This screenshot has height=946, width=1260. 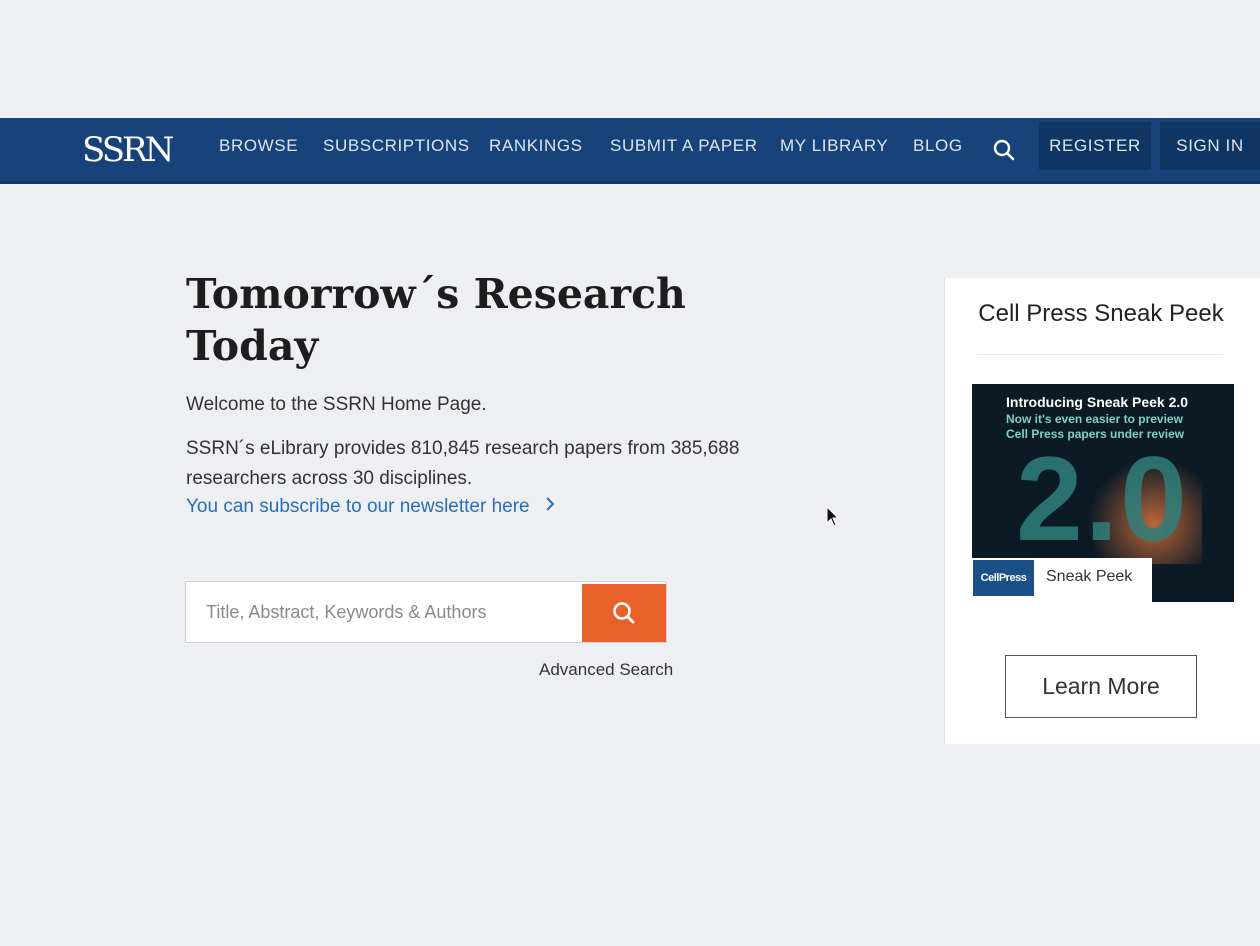 What do you see at coordinates (436, 320) in the screenshot?
I see `page-title: Tomorrow´s Research Today` at bounding box center [436, 320].